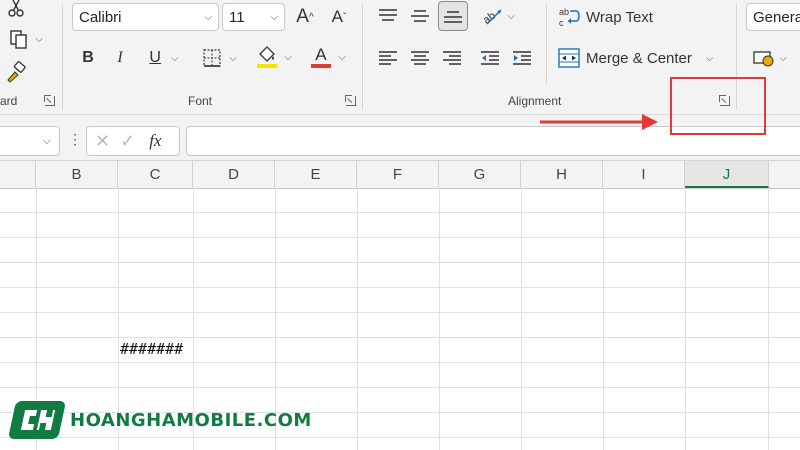 This screenshot has width=800, height=450. What do you see at coordinates (562, 174) in the screenshot?
I see `column-header: H` at bounding box center [562, 174].